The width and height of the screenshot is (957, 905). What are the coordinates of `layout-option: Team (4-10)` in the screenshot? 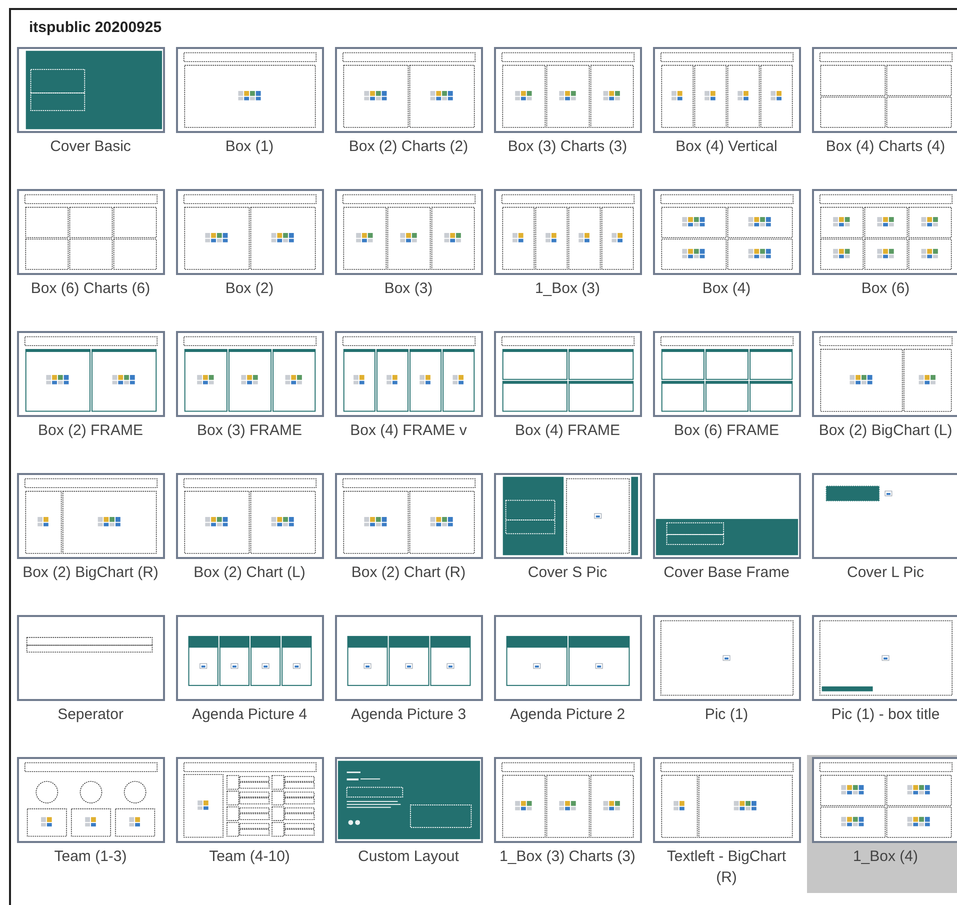 It's located at (249, 824).